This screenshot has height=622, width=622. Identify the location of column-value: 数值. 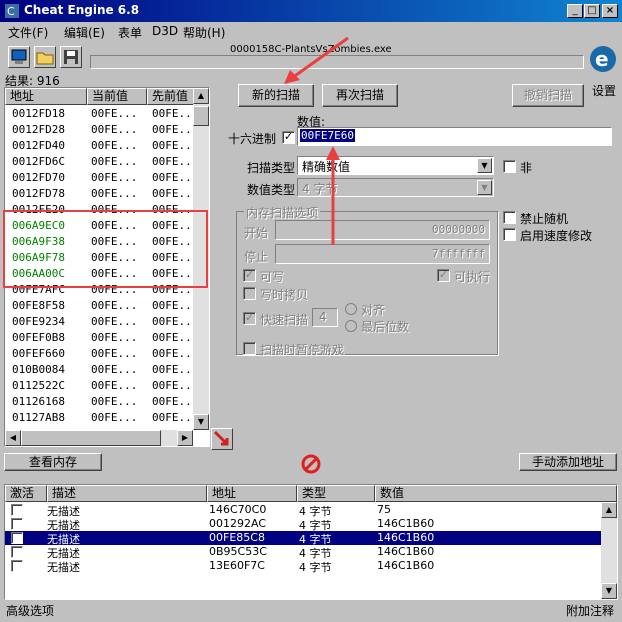
(496, 493).